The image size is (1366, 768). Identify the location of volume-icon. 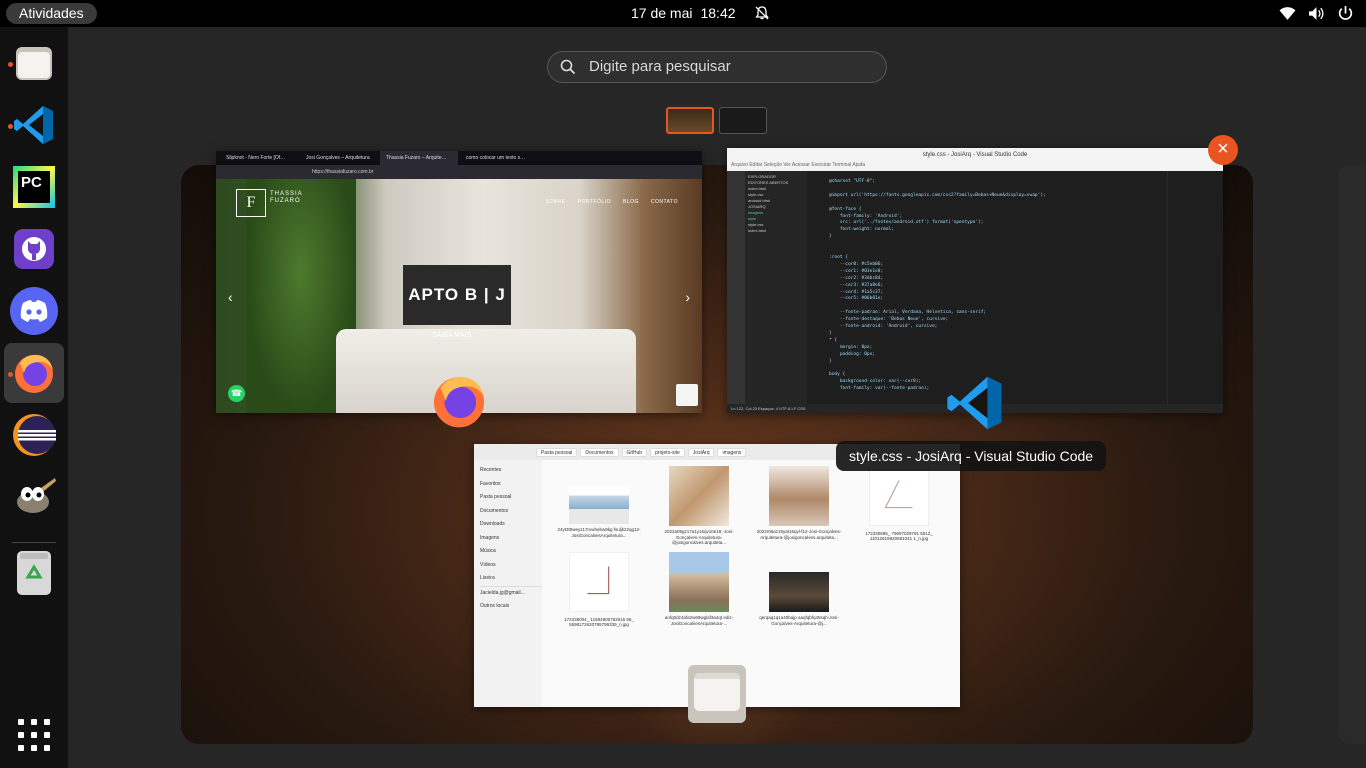
(1316, 13).